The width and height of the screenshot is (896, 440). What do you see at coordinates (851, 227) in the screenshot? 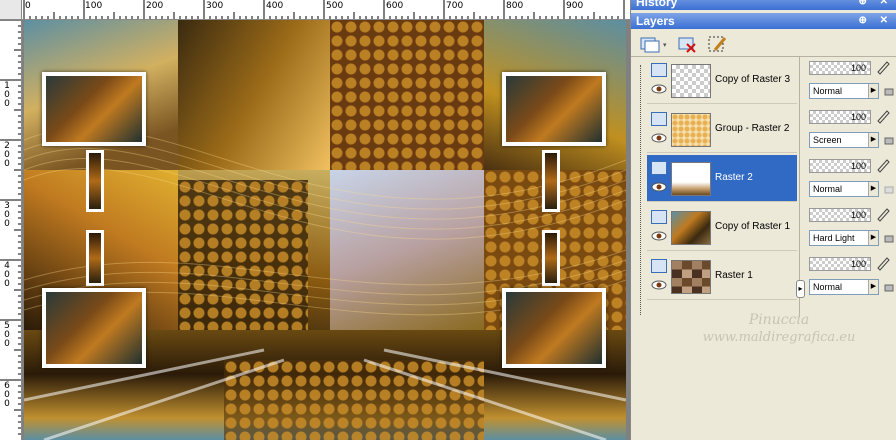
I see `layer-properties-row: 100 Hard Light ▶` at bounding box center [851, 227].